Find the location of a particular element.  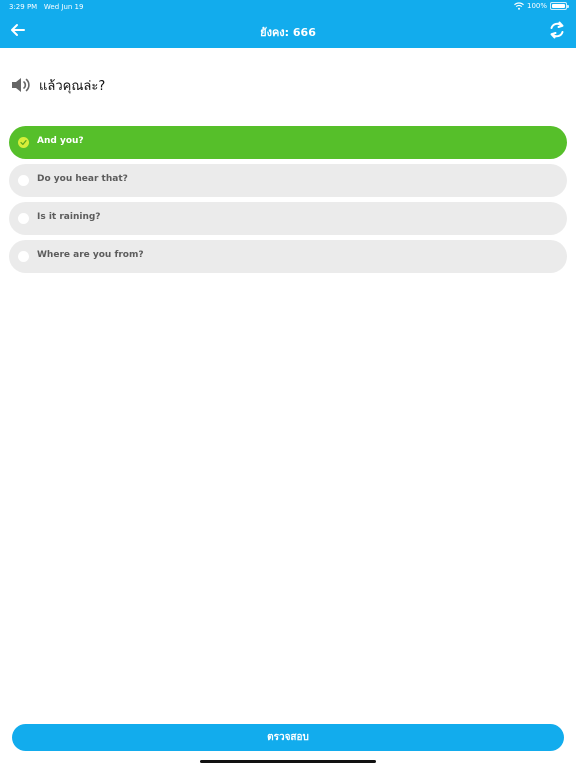

battery-fill is located at coordinates (558, 6).